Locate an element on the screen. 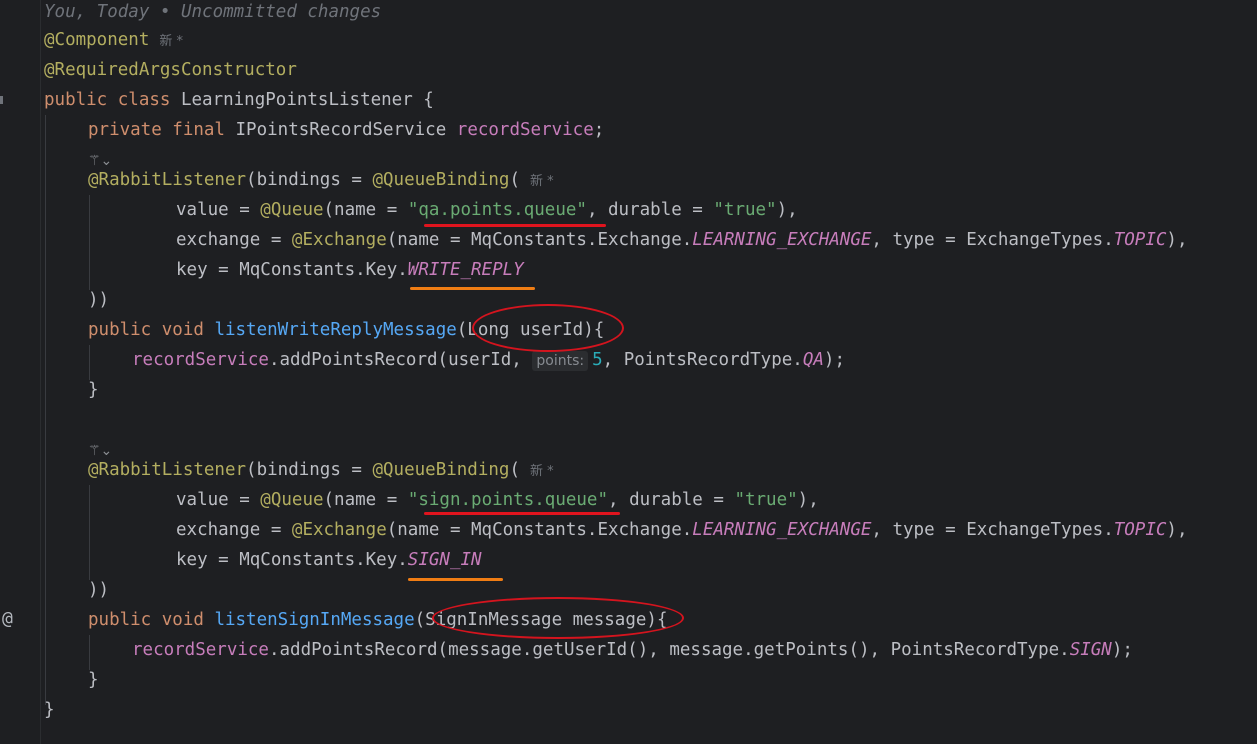 Image resolution: width=1257 pixels, height=744 pixels. red-underline-qa-queue is located at coordinates (515, 225).